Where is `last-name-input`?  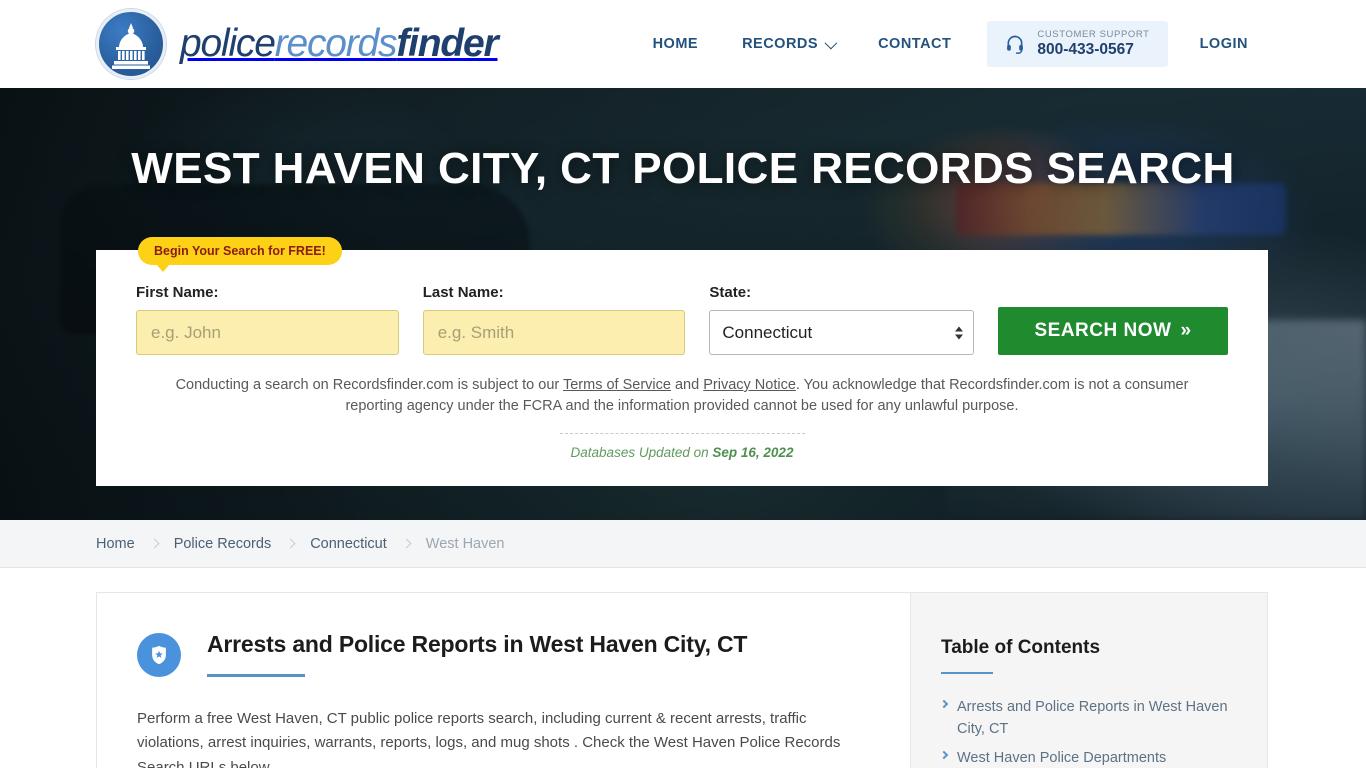 last-name-input is located at coordinates (554, 332).